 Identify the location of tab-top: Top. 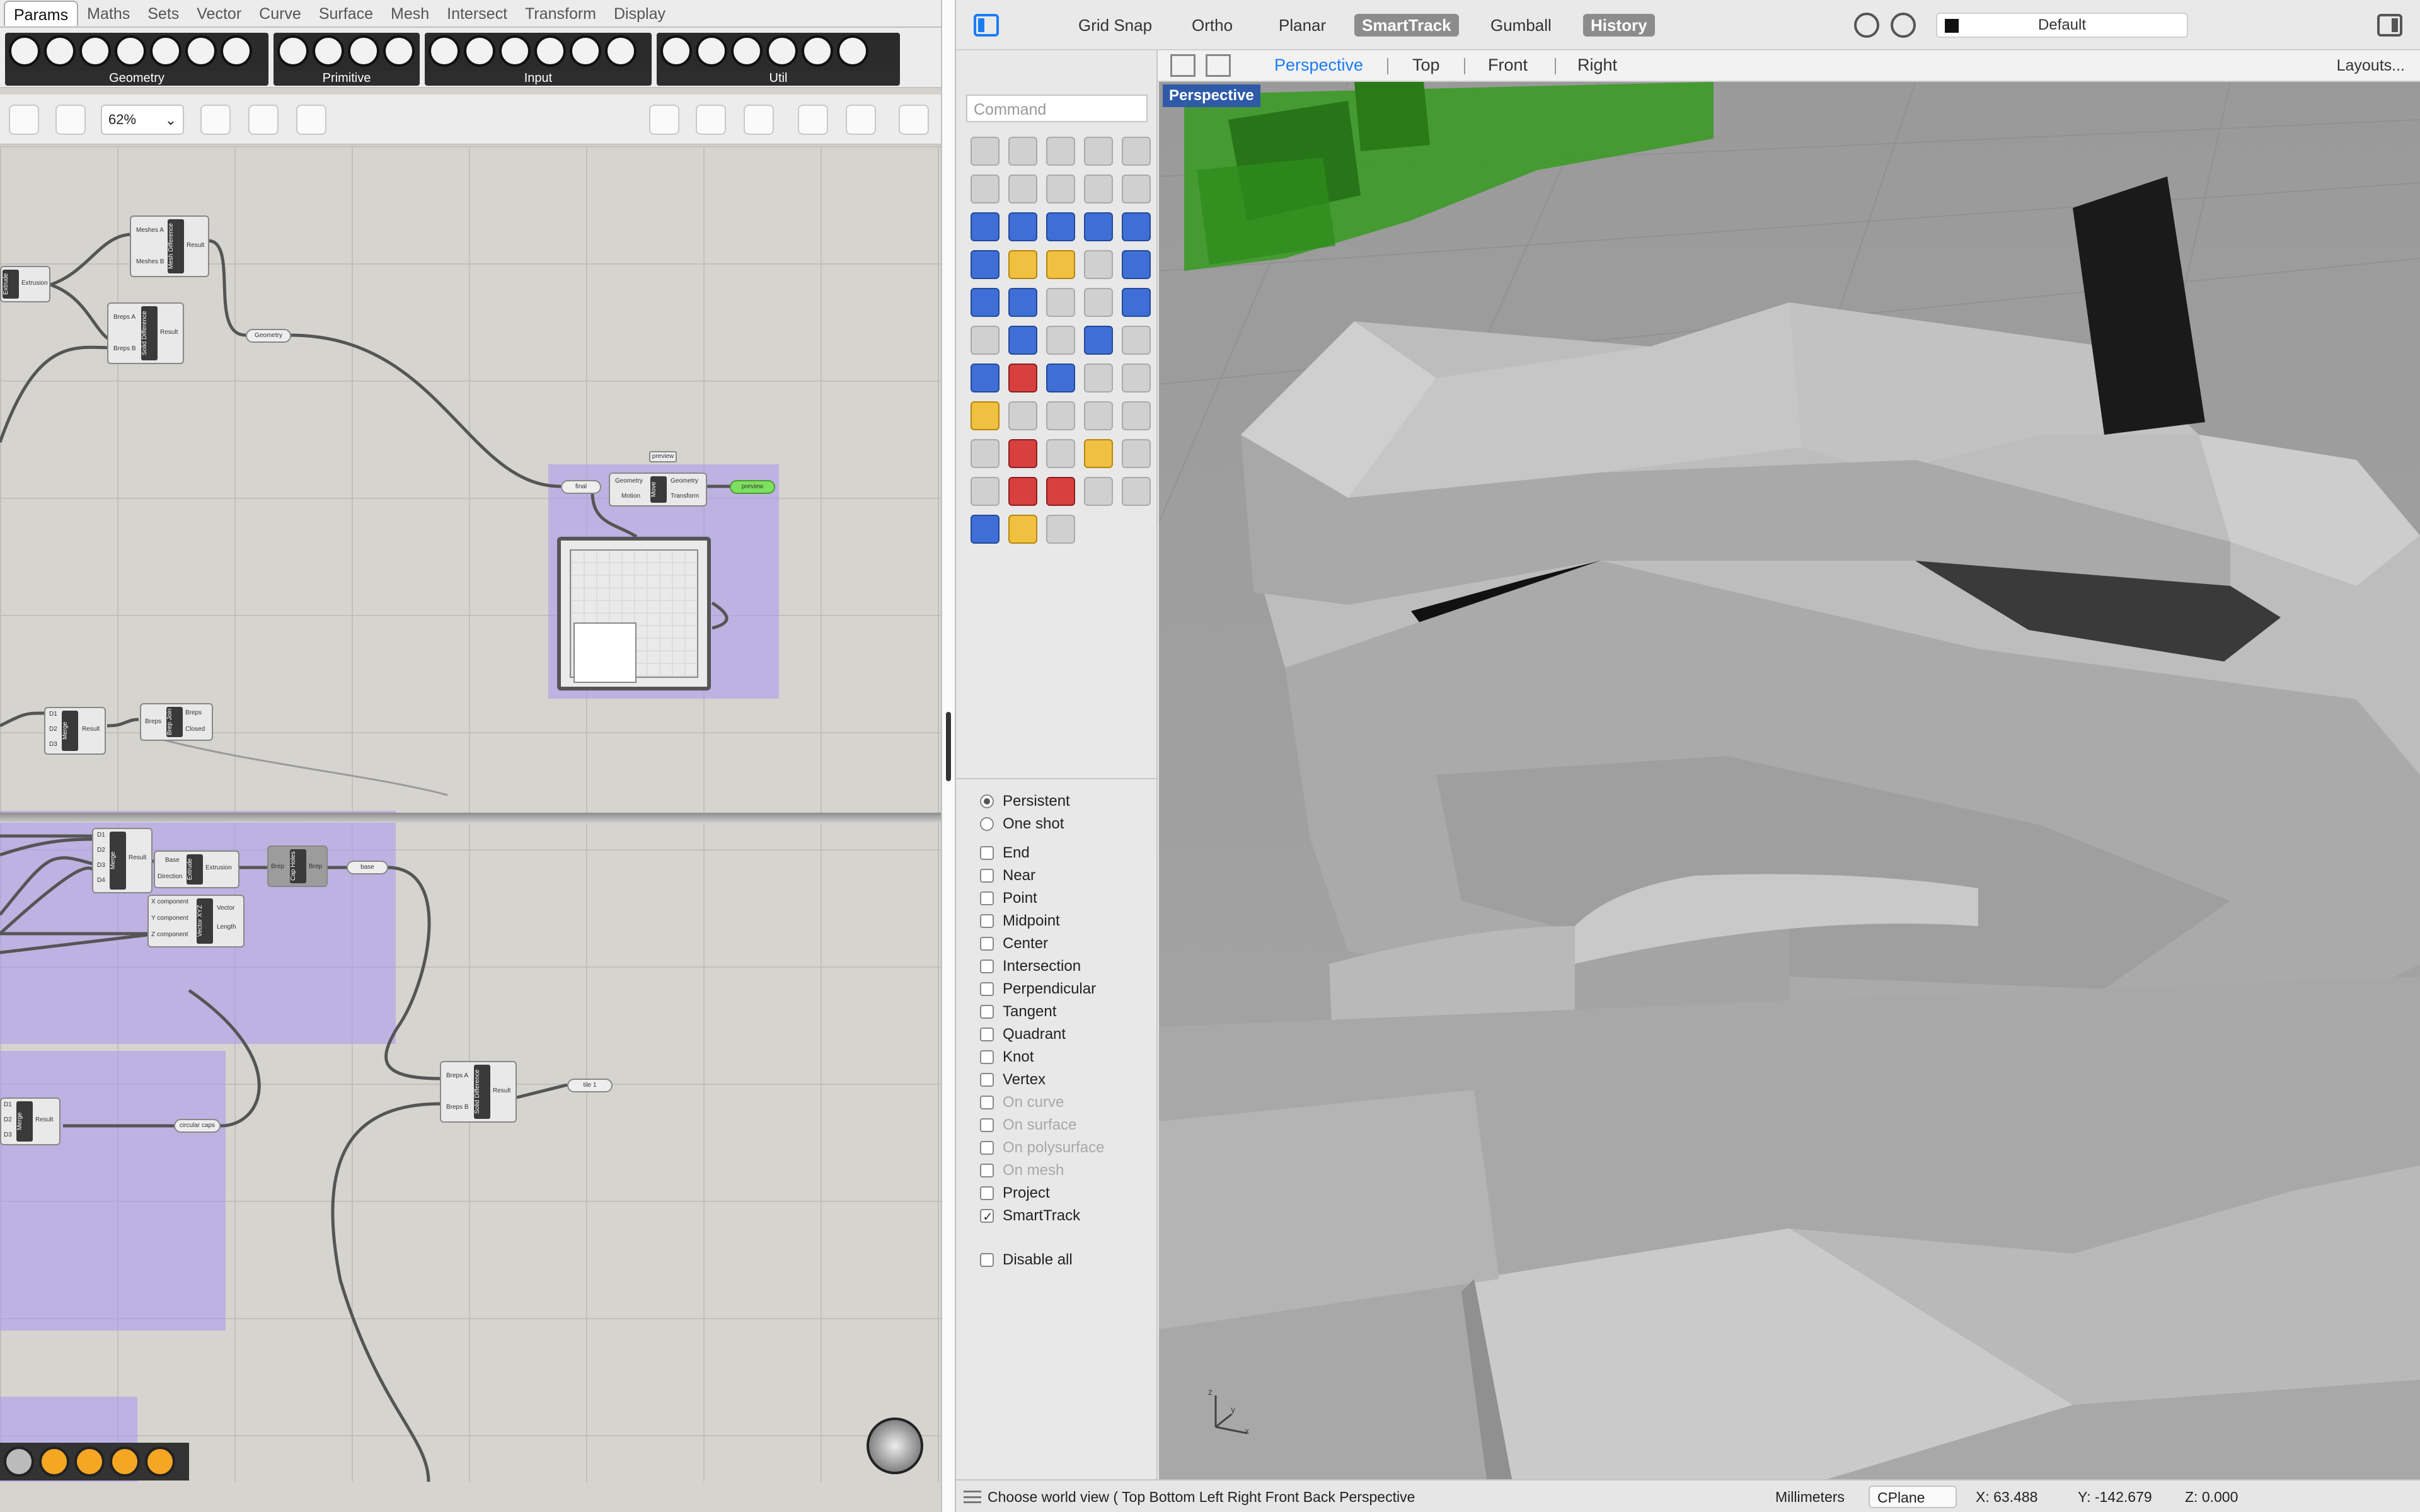
(1426, 65).